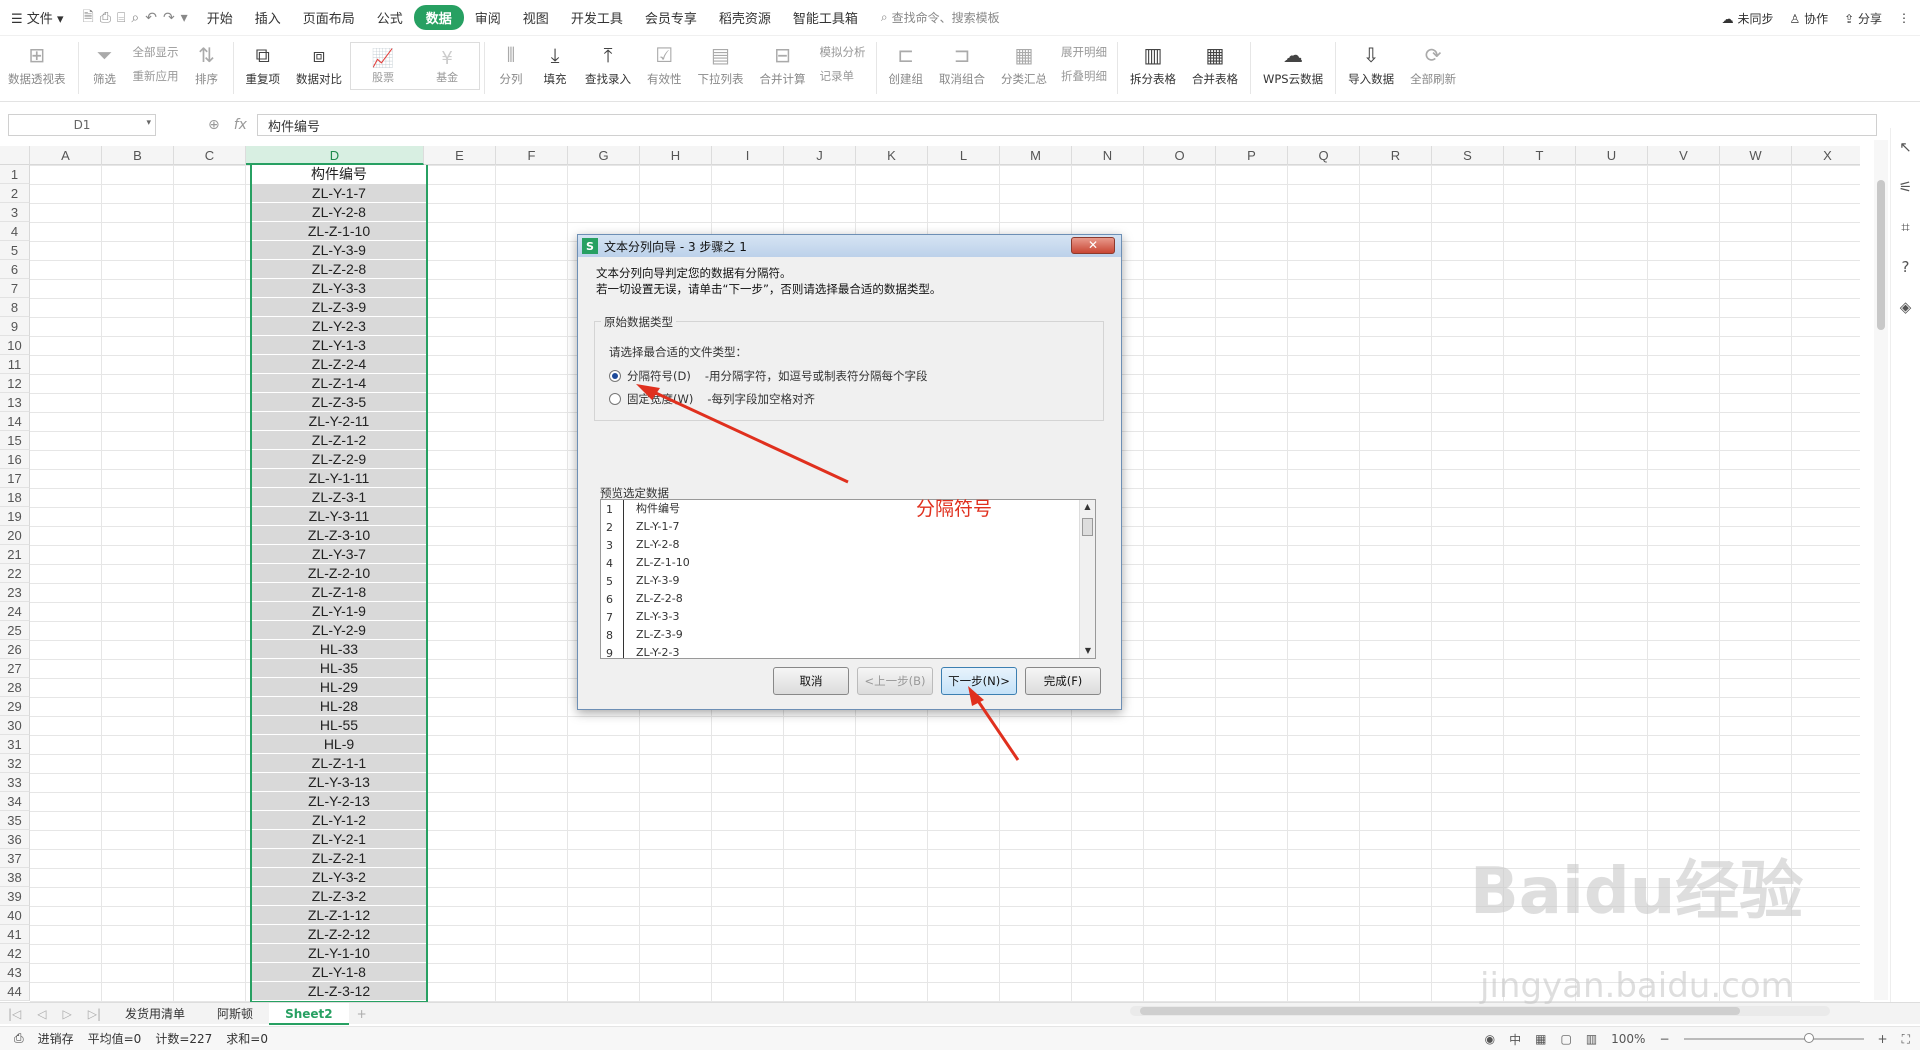 Image resolution: width=1920 pixels, height=1051 pixels. What do you see at coordinates (329, 17) in the screenshot?
I see `tab-page-layout: 页面布局` at bounding box center [329, 17].